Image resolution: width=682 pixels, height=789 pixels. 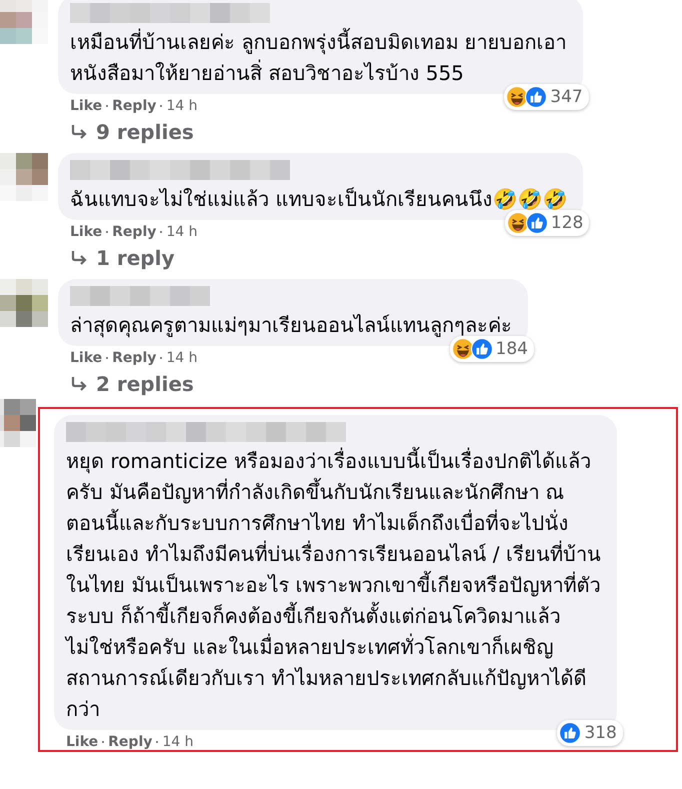 What do you see at coordinates (145, 132) in the screenshot?
I see `view-replies-link: 9 replies` at bounding box center [145, 132].